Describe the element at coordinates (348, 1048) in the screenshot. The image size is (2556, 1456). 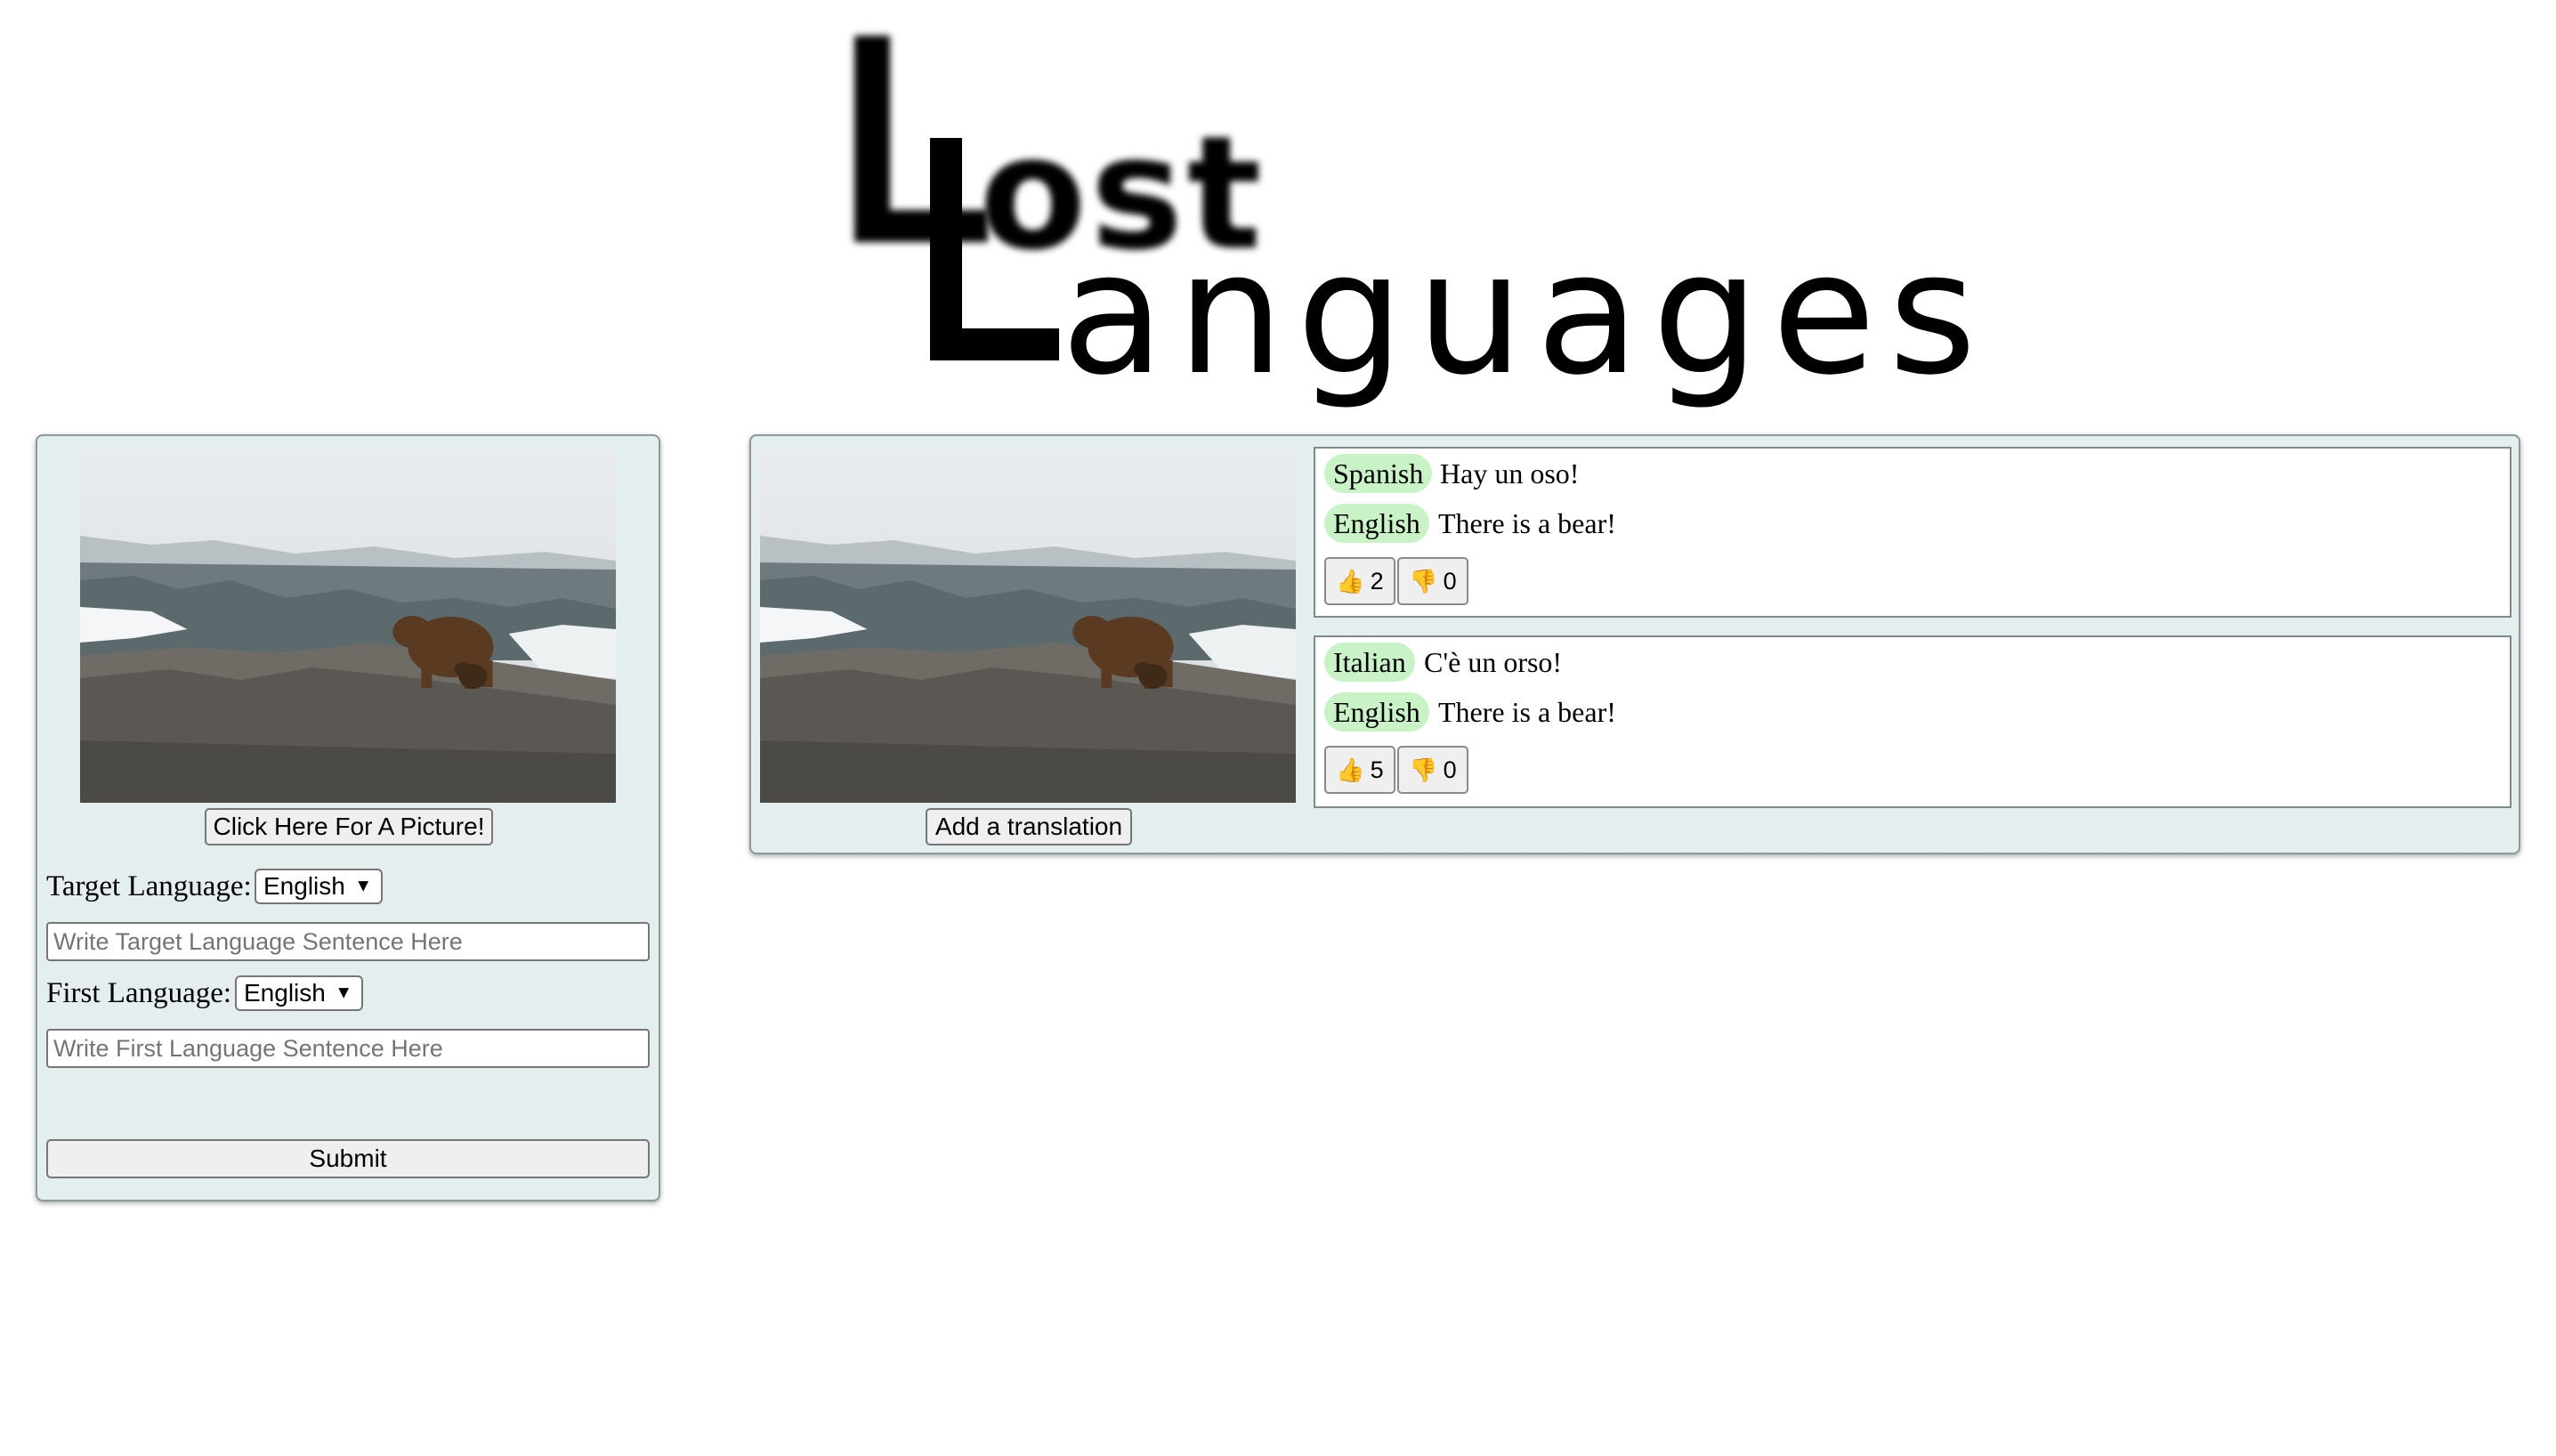
I see `first-sentence-input` at that location.